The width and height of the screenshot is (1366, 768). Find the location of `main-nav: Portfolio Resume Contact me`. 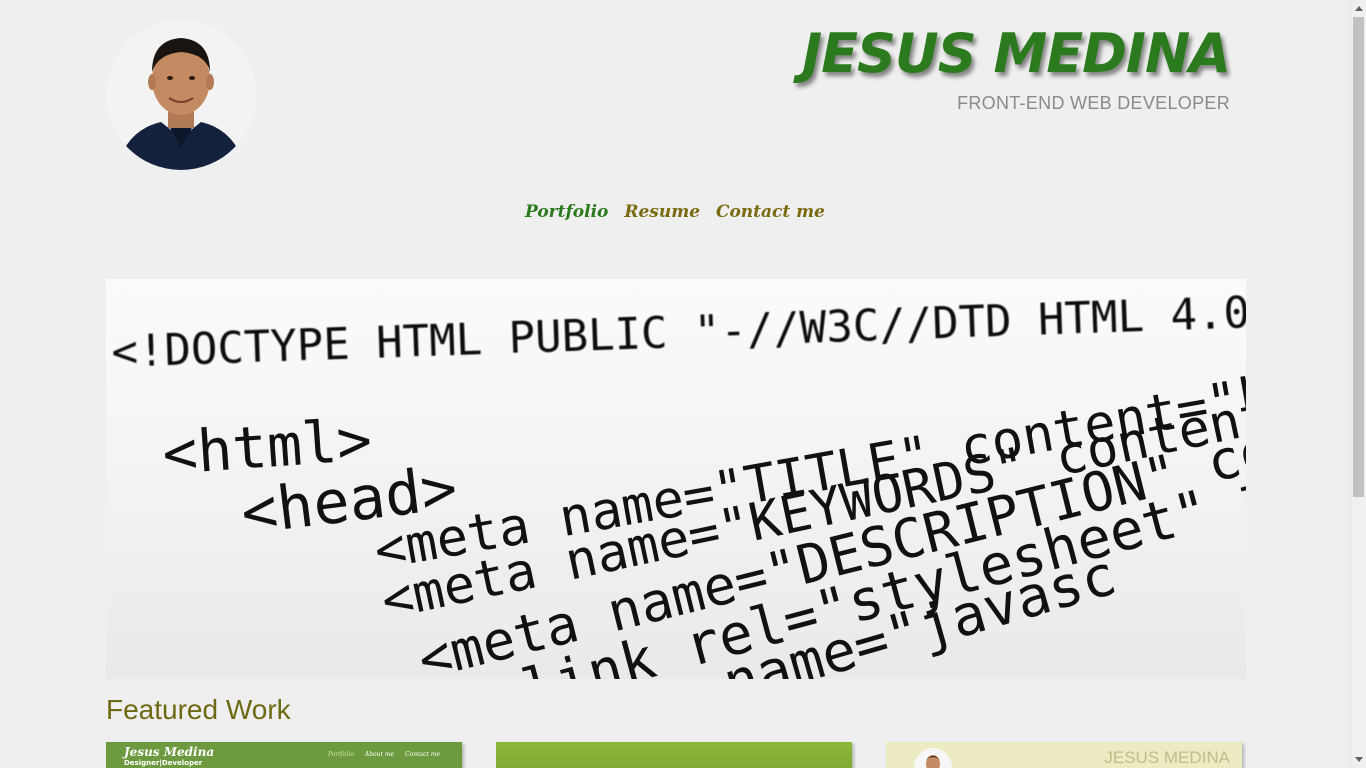

main-nav: Portfolio Resume Contact me is located at coordinates (675, 212).